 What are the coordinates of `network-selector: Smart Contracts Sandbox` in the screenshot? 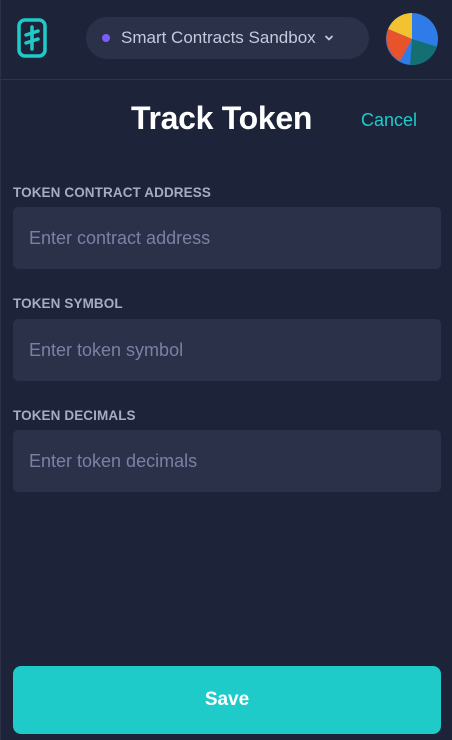 It's located at (227, 38).